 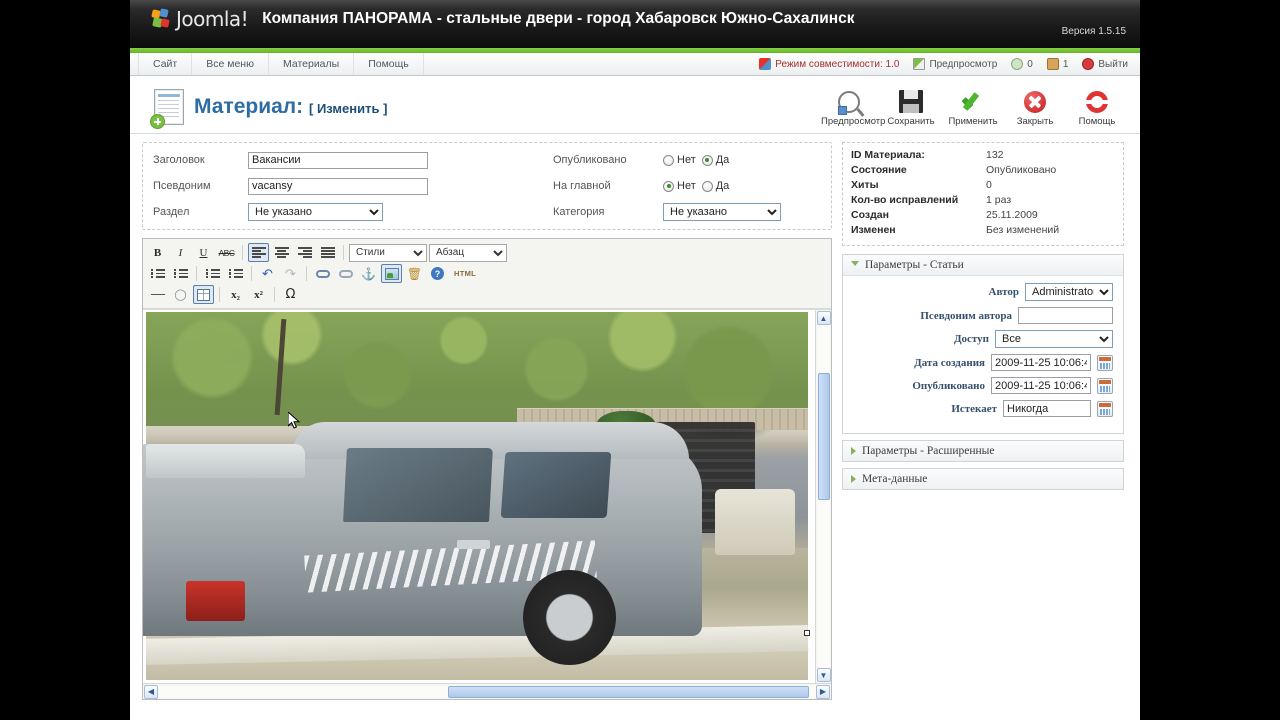 I want to click on help-icon: ?, so click(x=437, y=273).